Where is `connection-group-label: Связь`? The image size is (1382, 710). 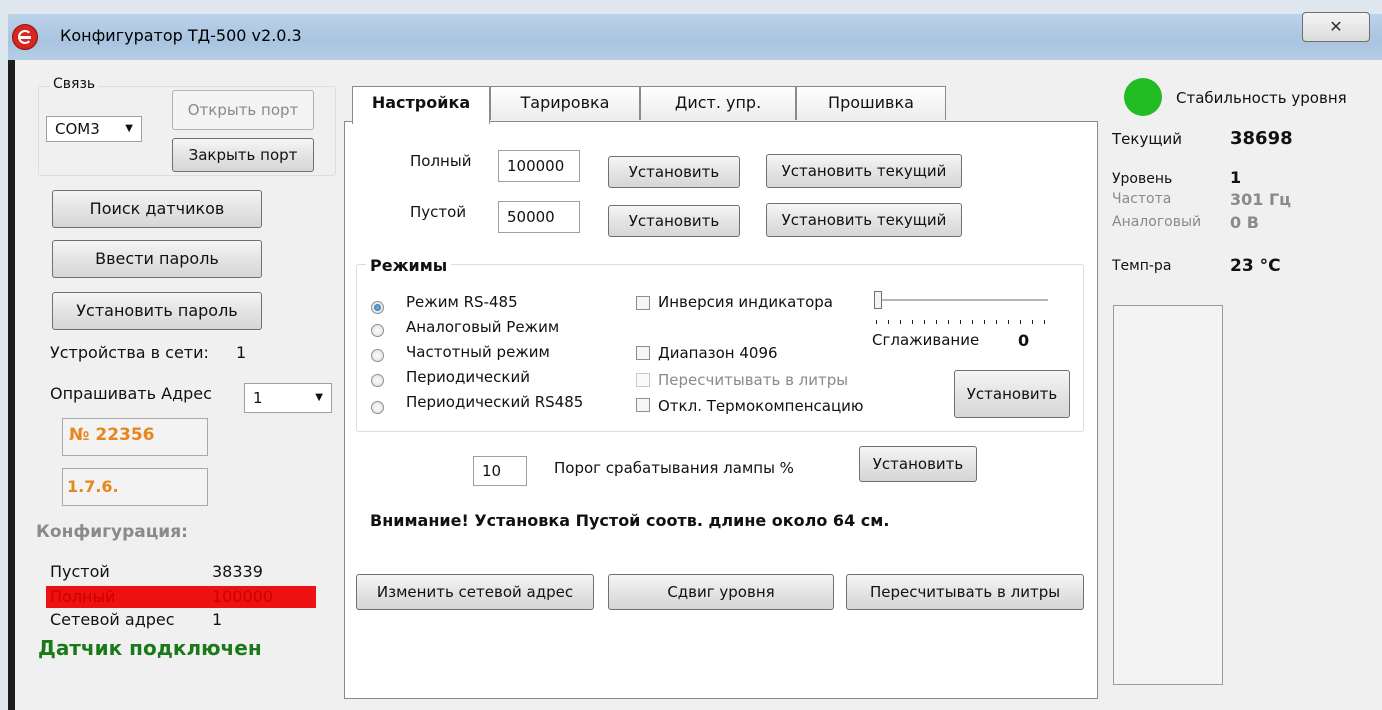 connection-group-label: Связь is located at coordinates (74, 84).